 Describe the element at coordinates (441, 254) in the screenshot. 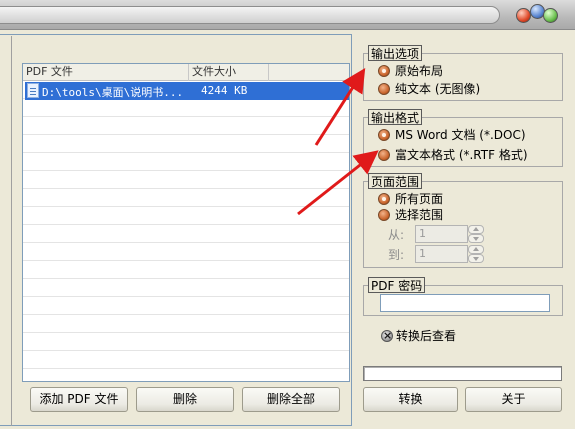

I see `to-page-input: 1` at that location.